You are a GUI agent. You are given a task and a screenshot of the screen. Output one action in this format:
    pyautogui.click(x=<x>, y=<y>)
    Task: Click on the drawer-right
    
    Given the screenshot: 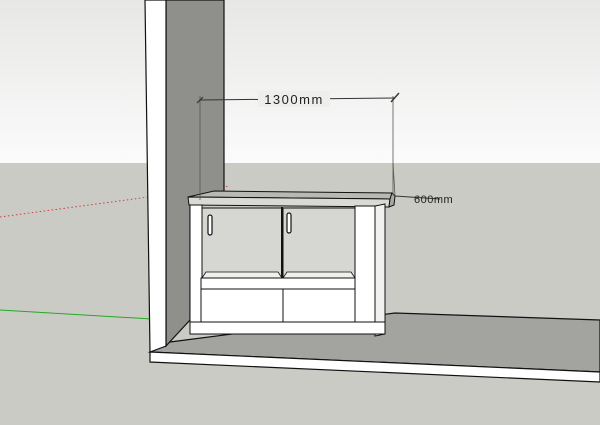 What is the action you would take?
    pyautogui.click(x=319, y=305)
    